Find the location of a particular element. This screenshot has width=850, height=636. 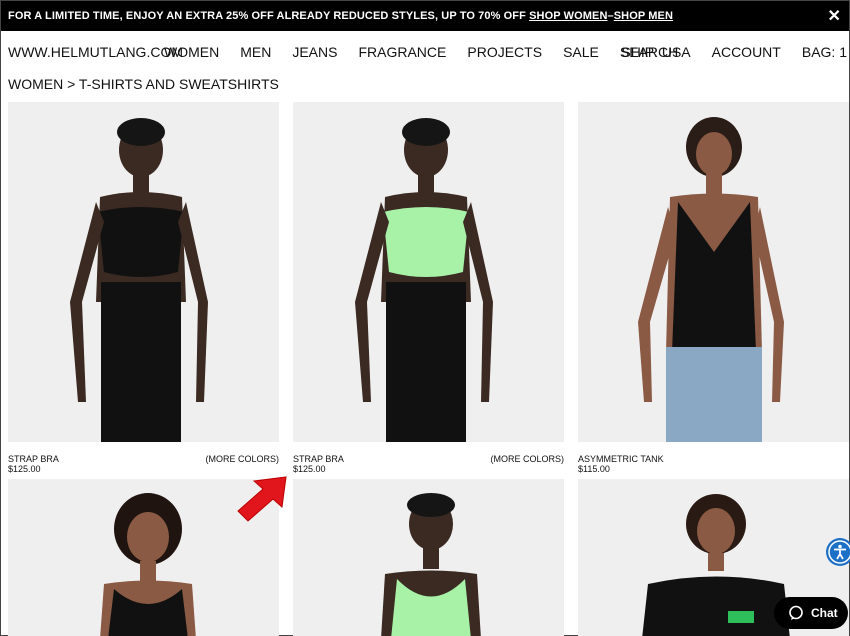

chat-button: Chat is located at coordinates (811, 613).